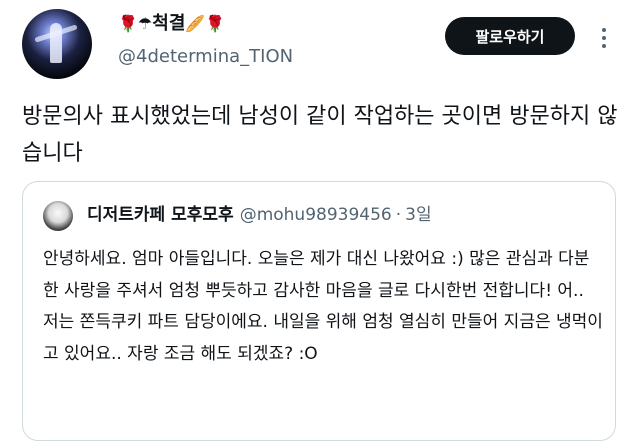 This screenshot has width=640, height=441. I want to click on author-handle: @4determina_TION, so click(205, 56).